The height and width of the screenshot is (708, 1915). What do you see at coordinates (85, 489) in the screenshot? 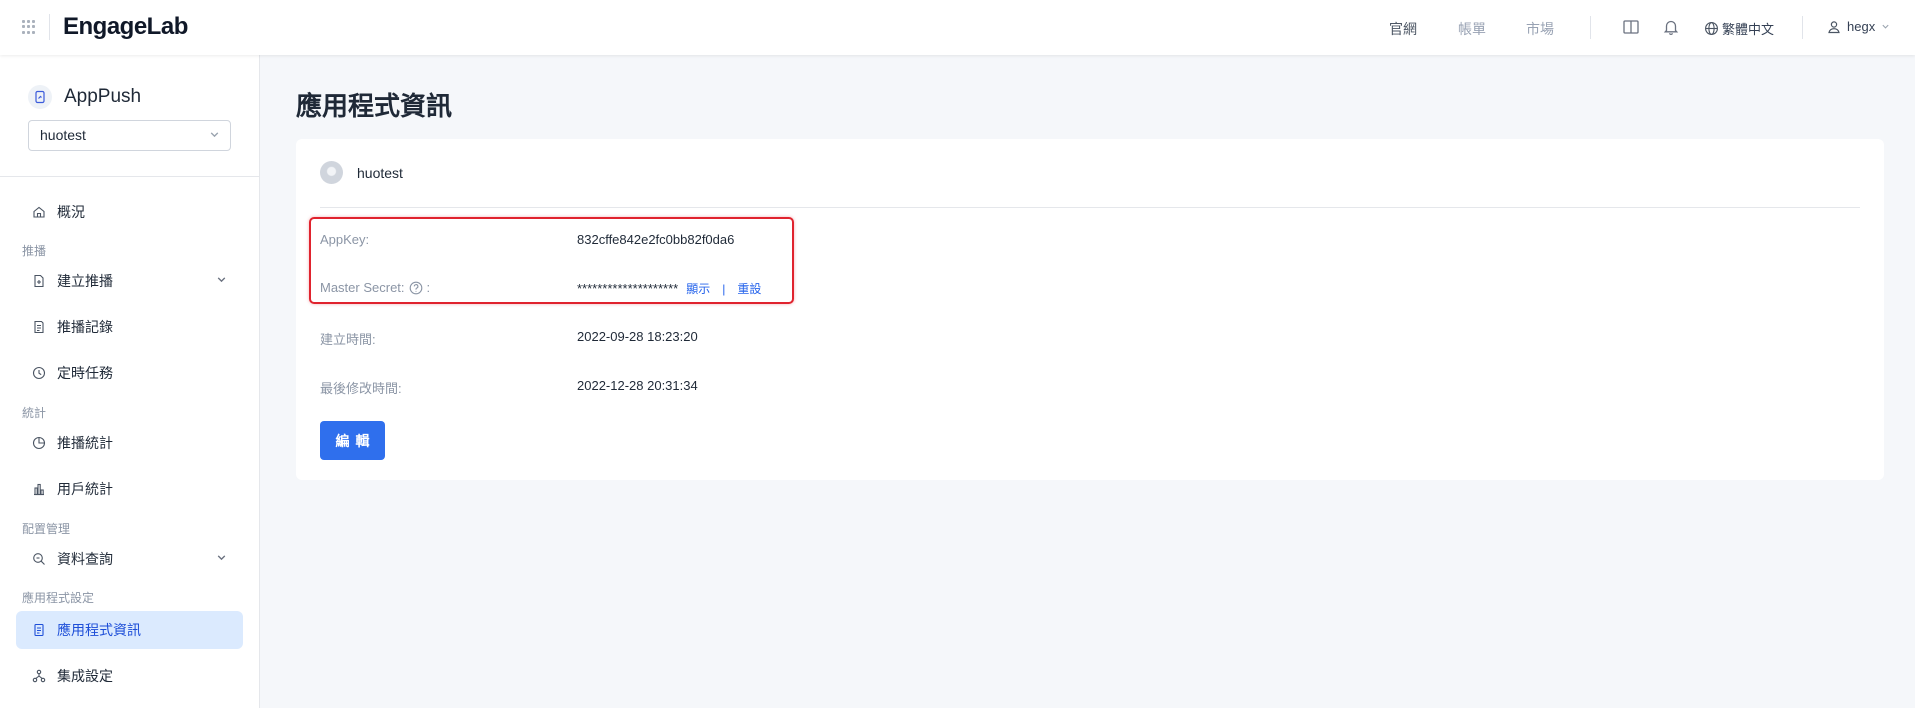
I see `sidebar-item-label: 用戶統計` at bounding box center [85, 489].